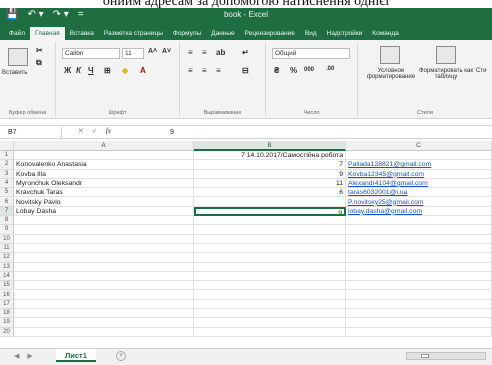  What do you see at coordinates (7, 267) in the screenshot?
I see `row-header: 13` at bounding box center [7, 267].